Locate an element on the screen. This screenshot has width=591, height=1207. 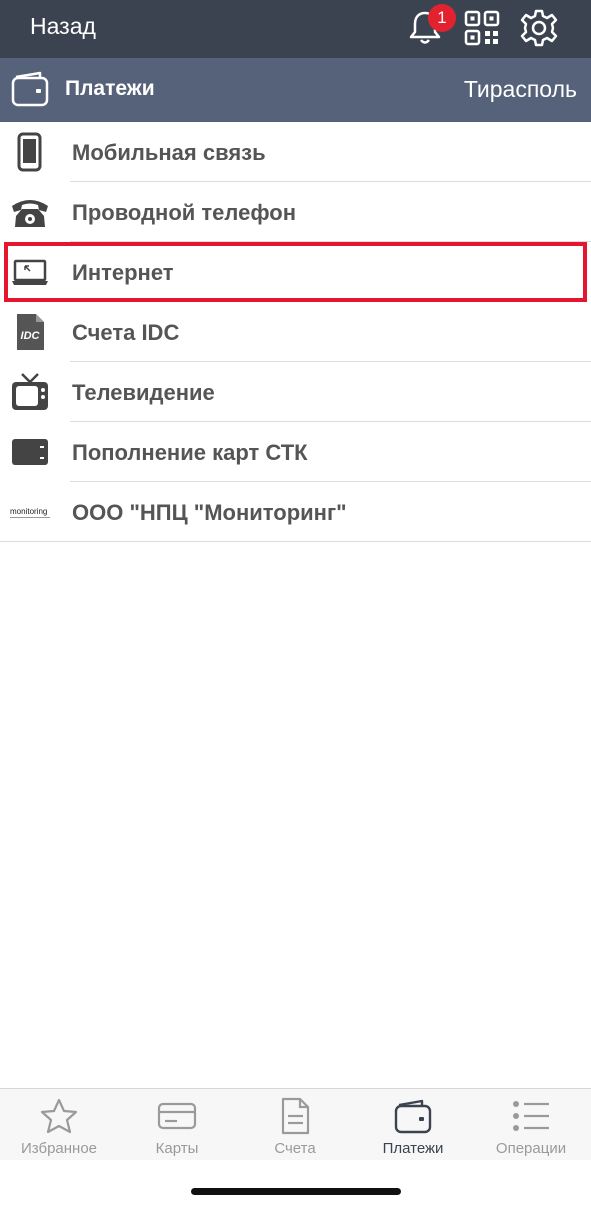
qr-code-icon is located at coordinates (482, 28).